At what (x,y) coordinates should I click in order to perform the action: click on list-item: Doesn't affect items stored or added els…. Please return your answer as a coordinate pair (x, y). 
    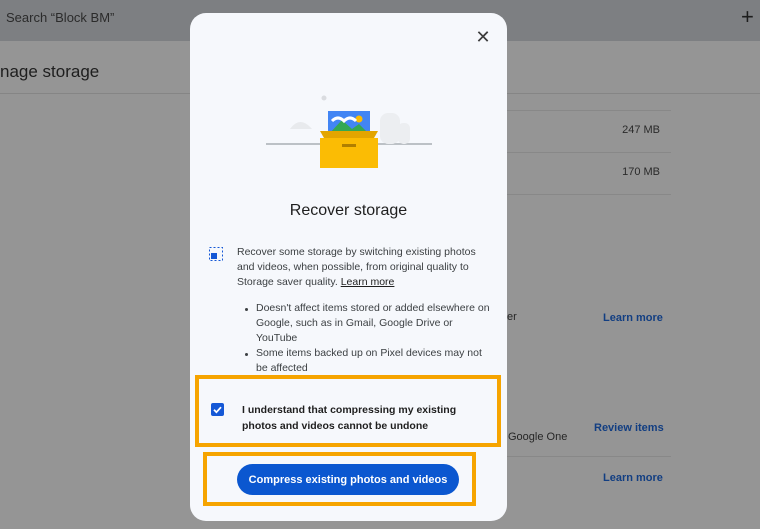
    Looking at the image, I should click on (364, 323).